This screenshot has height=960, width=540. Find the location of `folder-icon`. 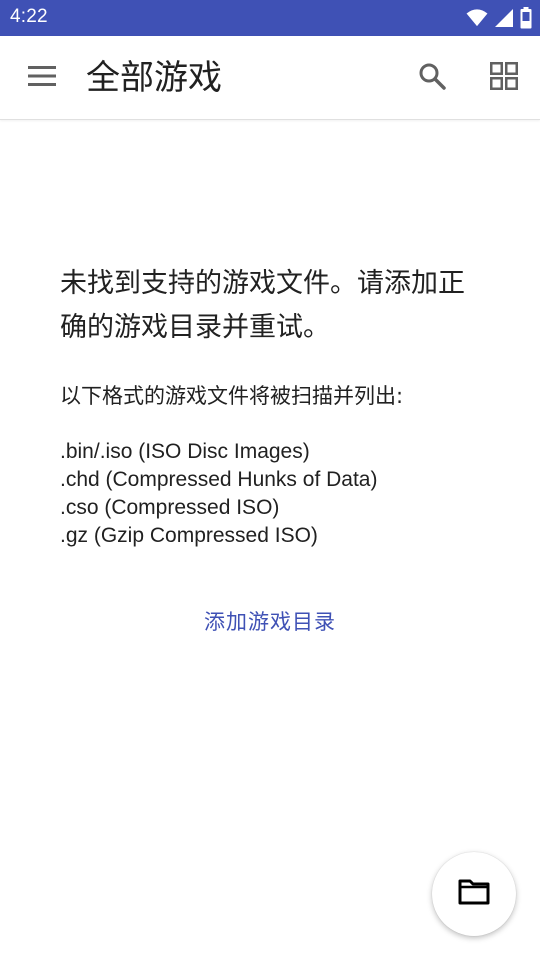

folder-icon is located at coordinates (474, 894).